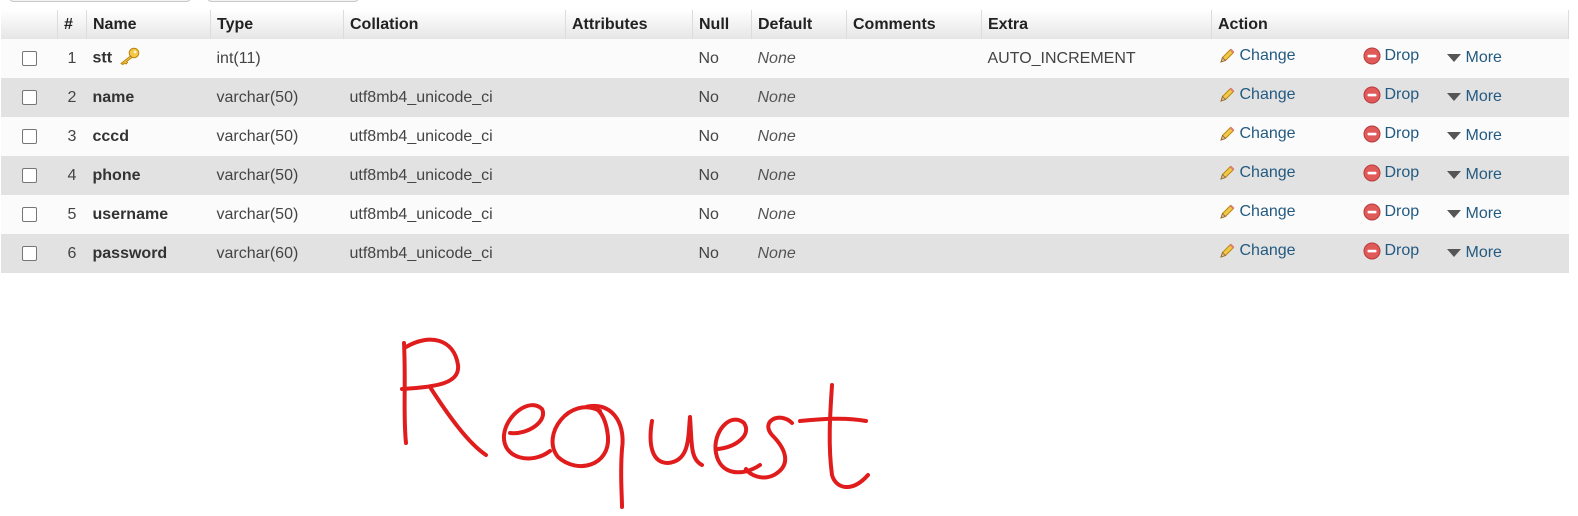 The width and height of the screenshot is (1578, 516). Describe the element at coordinates (914, 24) in the screenshot. I see `header-comments: Comments` at that location.